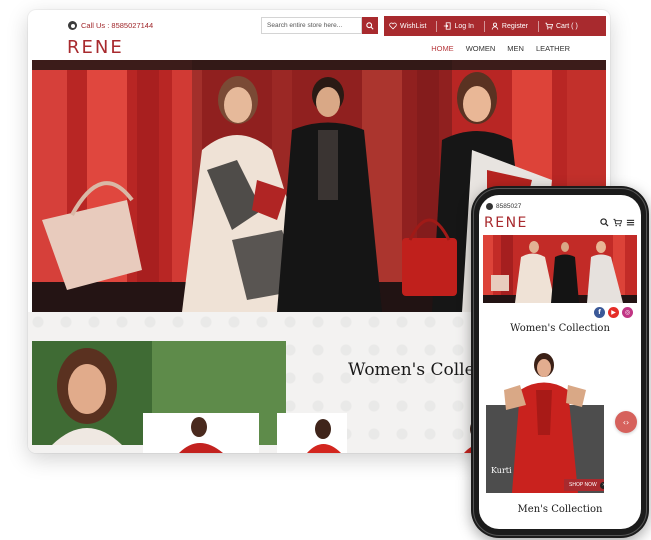  What do you see at coordinates (117, 25) in the screenshot?
I see `call-us-label: Call Us : 8585027144` at bounding box center [117, 25].